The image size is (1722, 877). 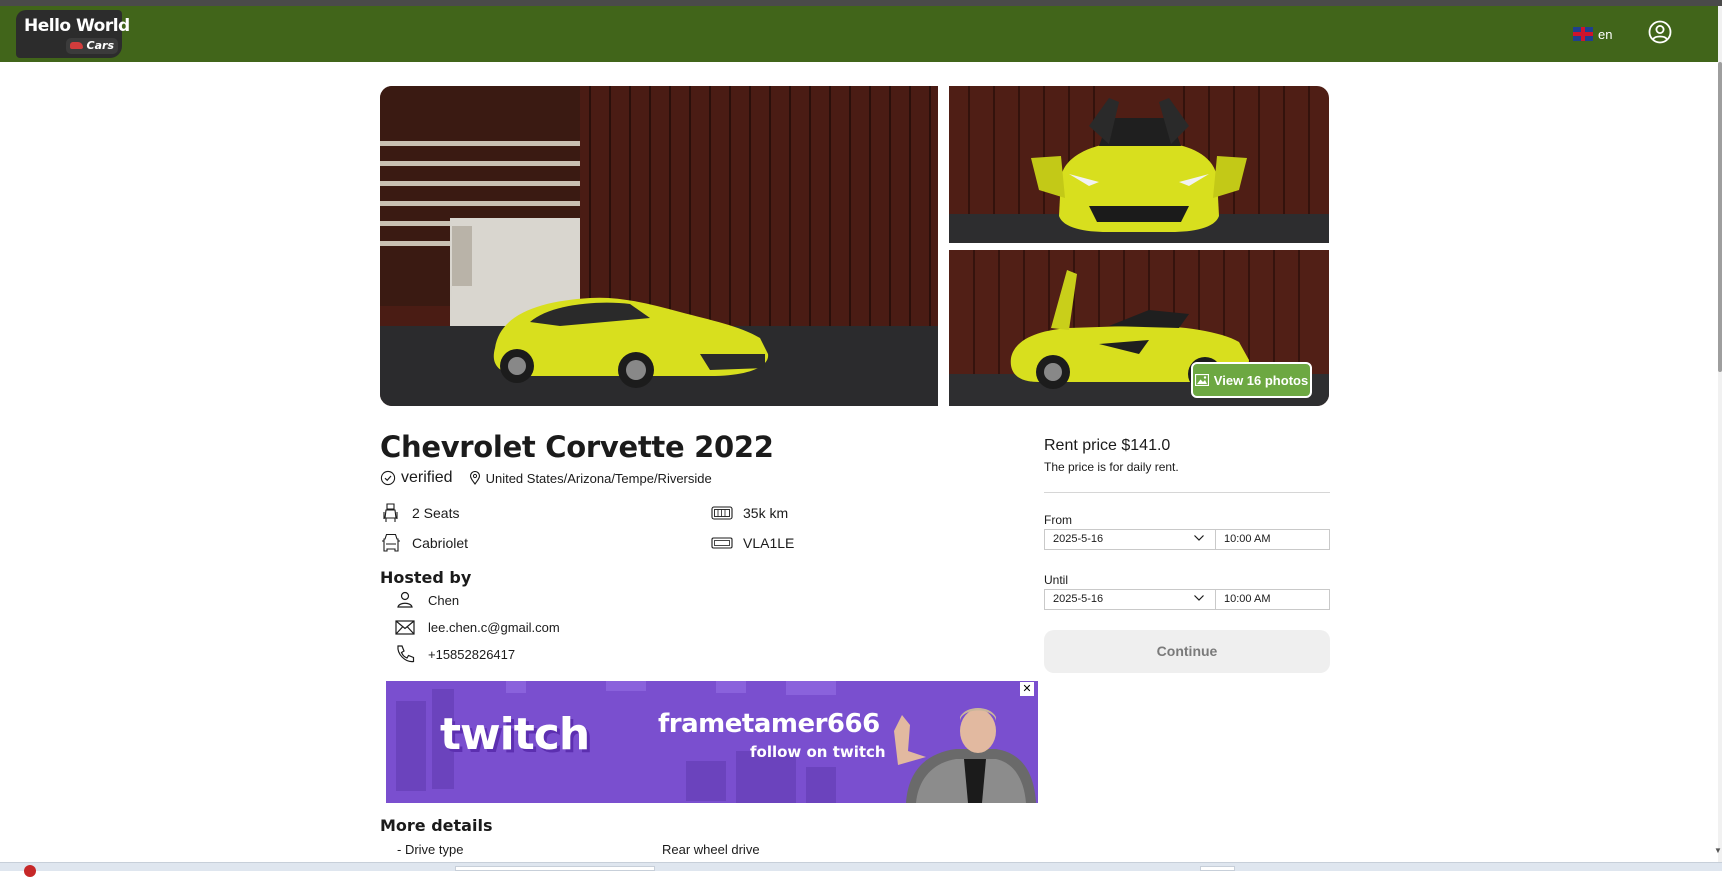 I want to click on spec-license-plate: VLA1LE, so click(x=752, y=543).